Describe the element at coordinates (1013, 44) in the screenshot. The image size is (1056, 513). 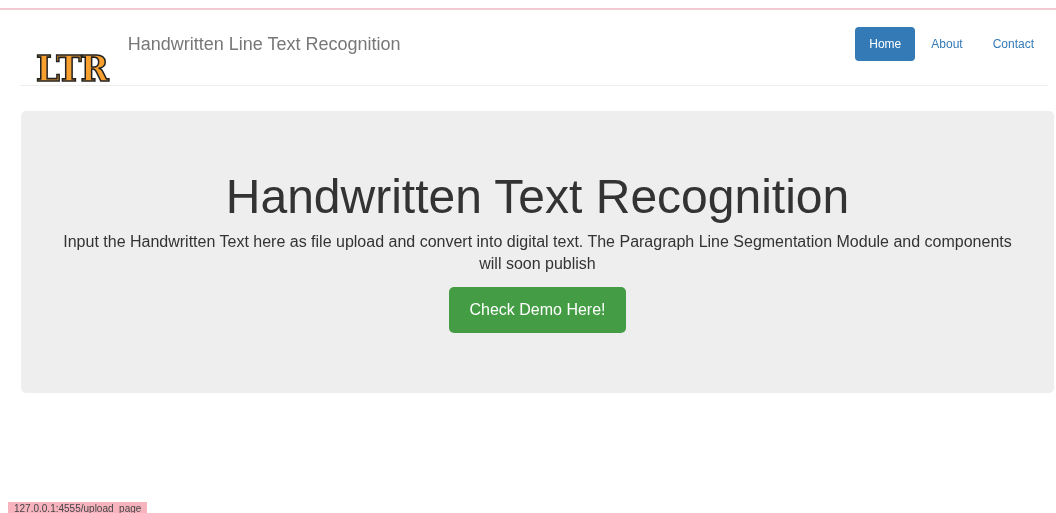
I see `nav-link: Contact` at that location.